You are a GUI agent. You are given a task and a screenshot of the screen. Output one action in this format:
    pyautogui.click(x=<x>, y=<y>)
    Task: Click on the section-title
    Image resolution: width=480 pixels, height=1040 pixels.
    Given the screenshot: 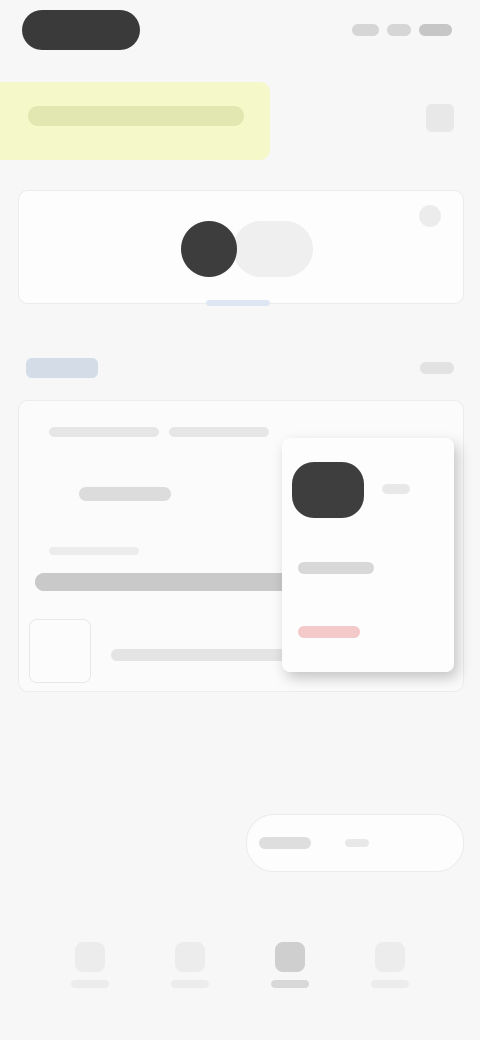 What is the action you would take?
    pyautogui.click(x=62, y=368)
    